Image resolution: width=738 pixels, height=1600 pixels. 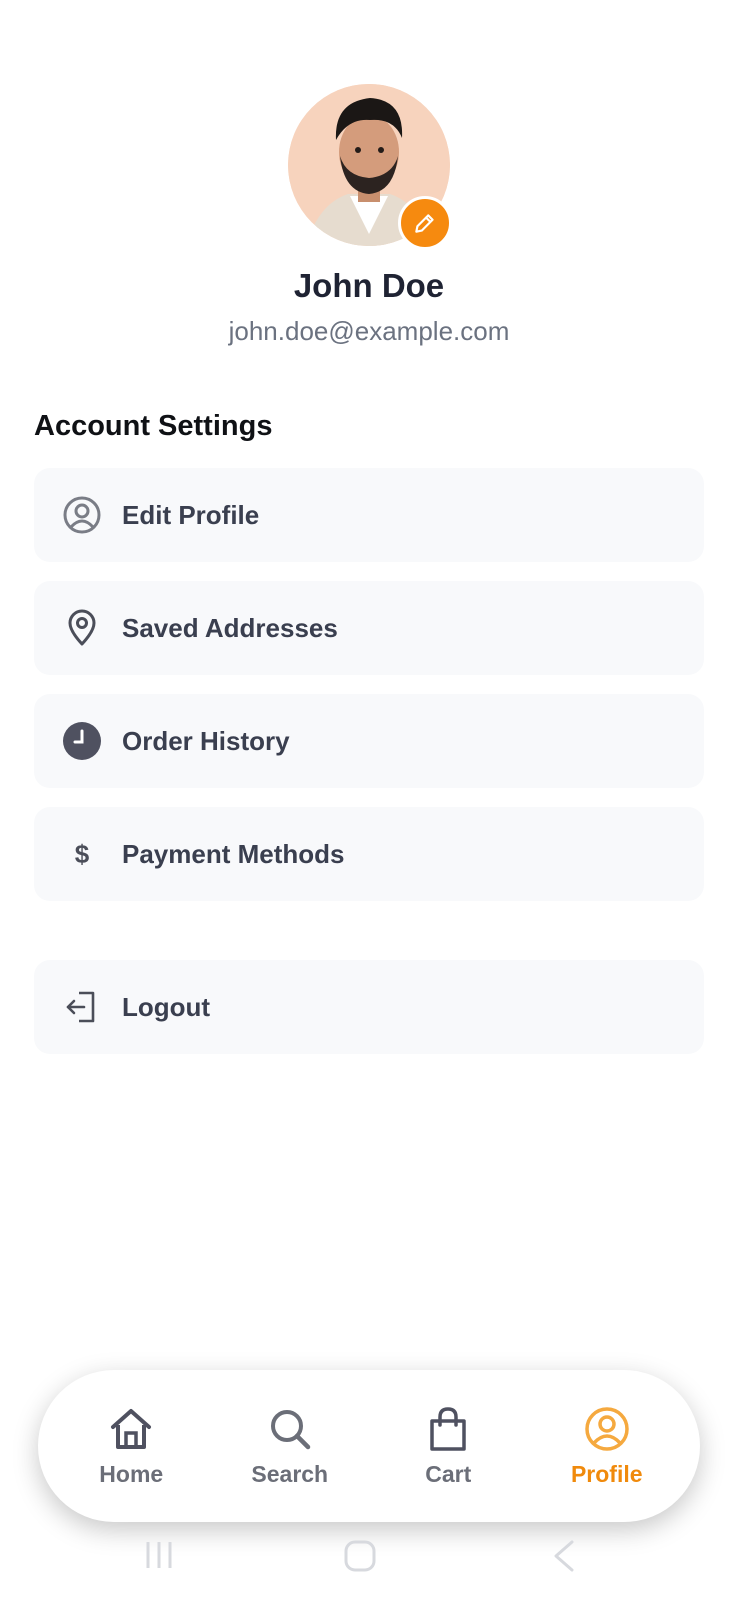 What do you see at coordinates (369, 331) in the screenshot?
I see `user-email: john.doe@example.com` at bounding box center [369, 331].